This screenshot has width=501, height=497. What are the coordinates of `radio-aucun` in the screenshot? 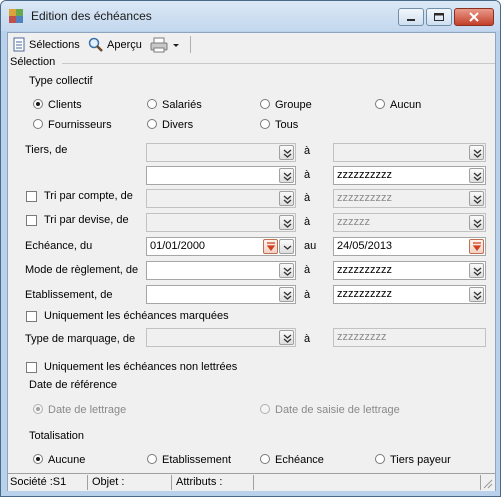 It's located at (380, 104).